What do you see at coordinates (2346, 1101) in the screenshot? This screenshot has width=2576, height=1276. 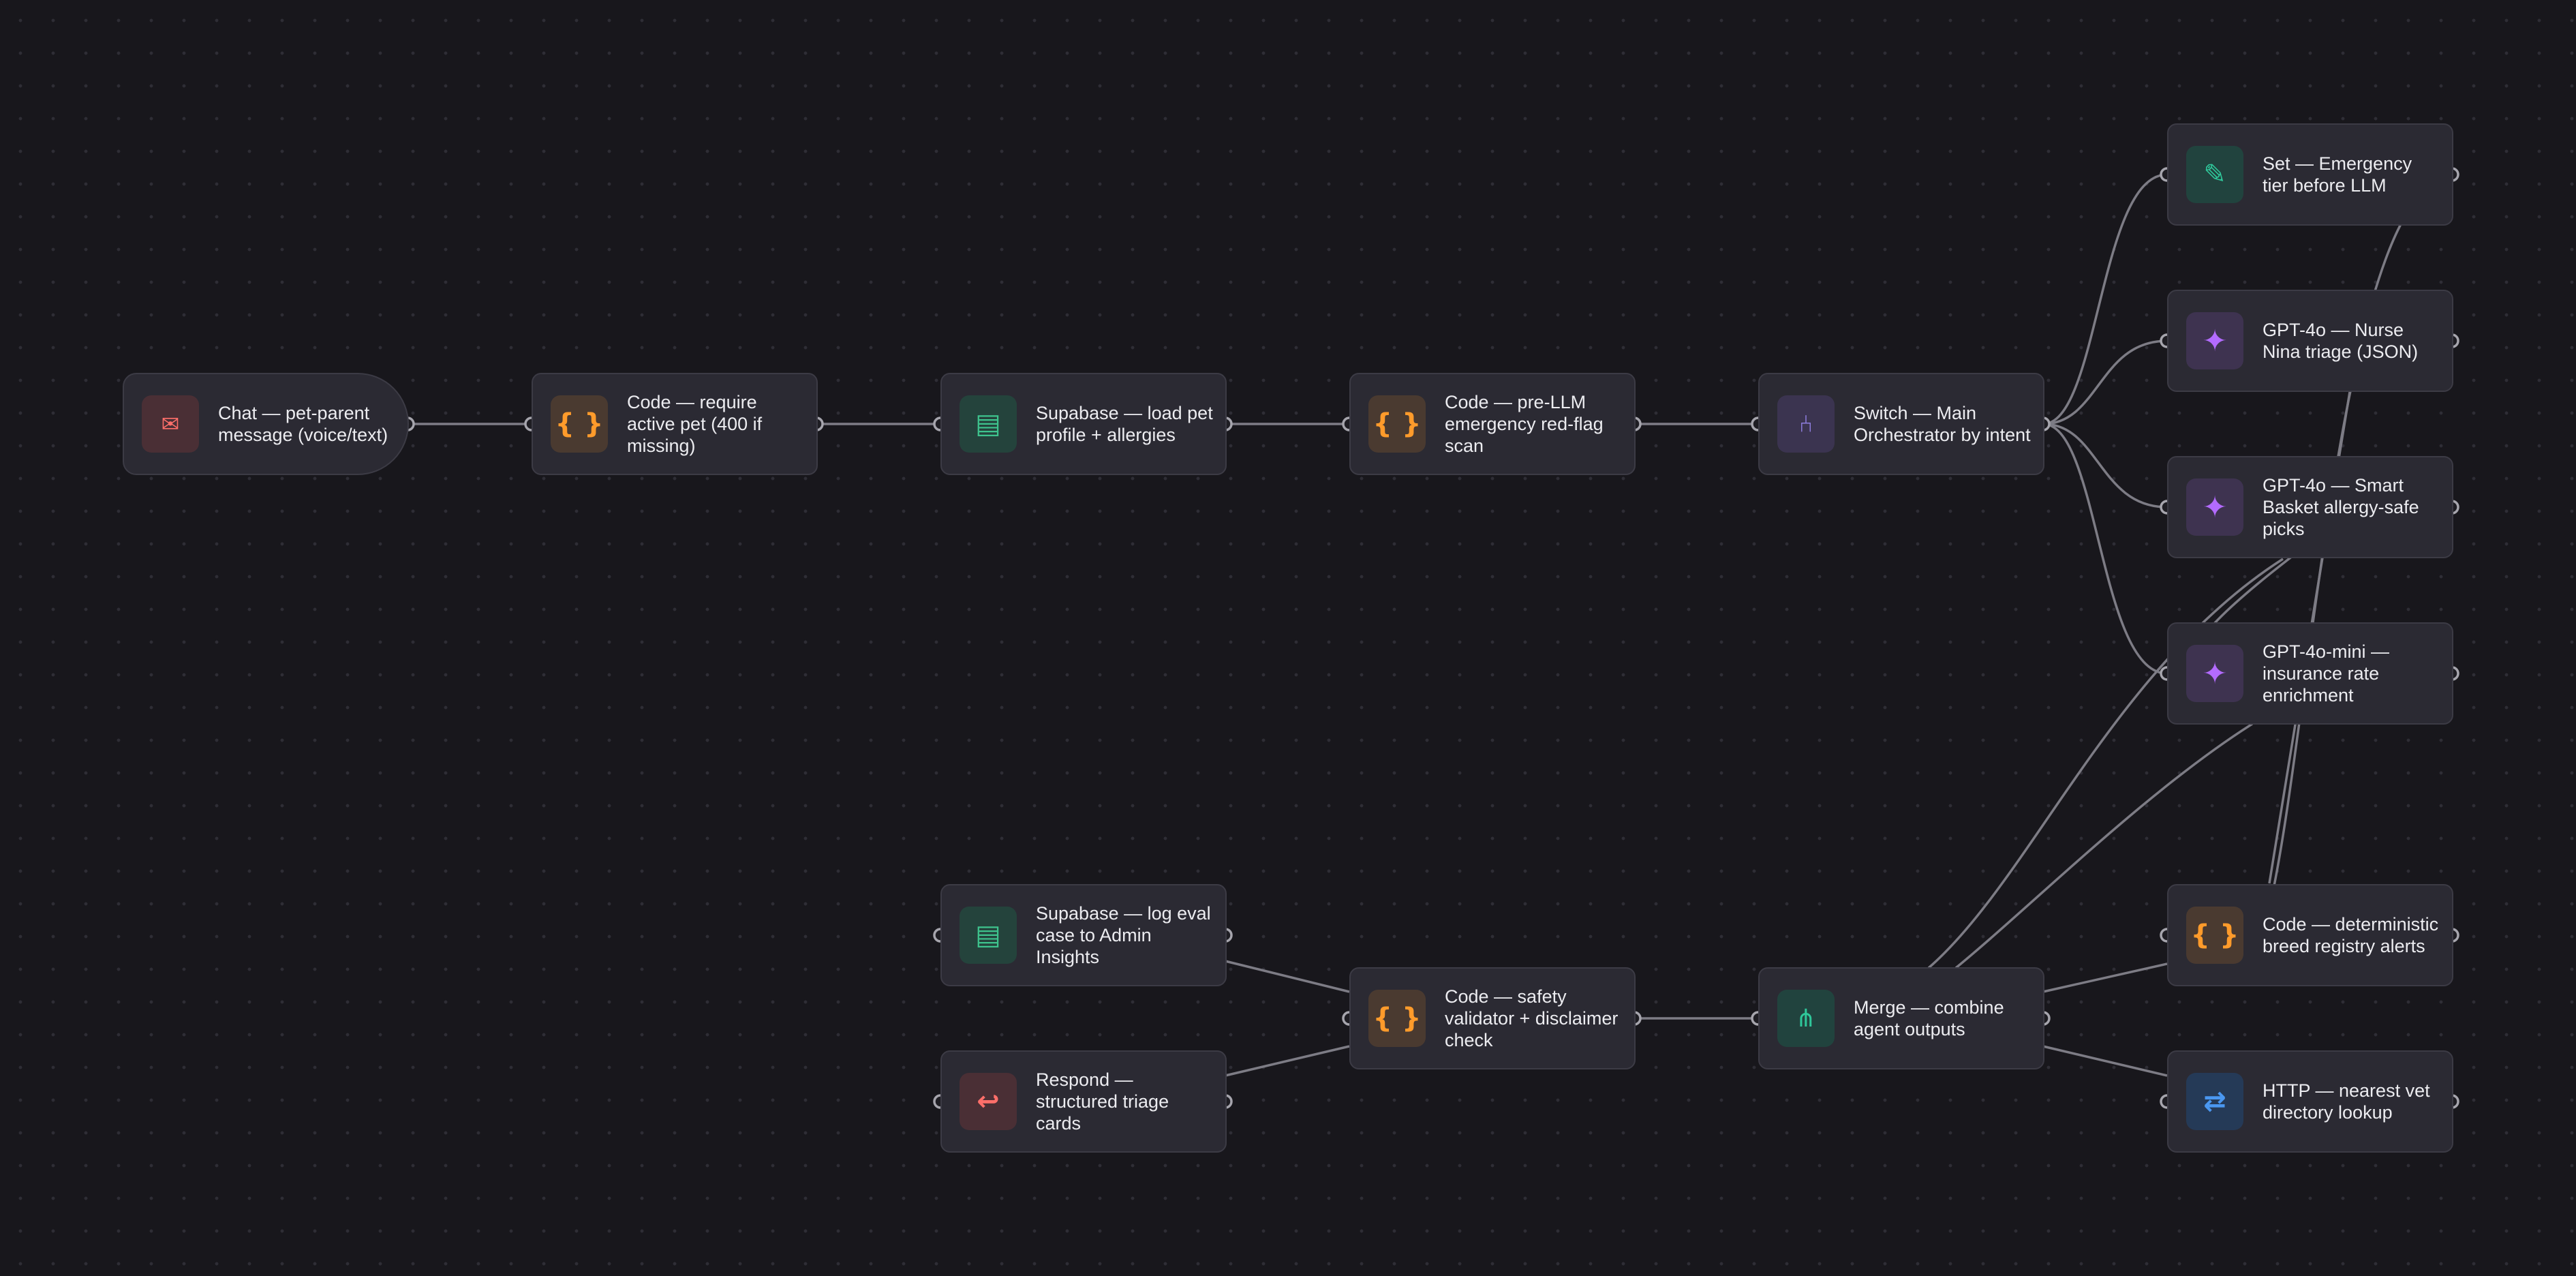 I see `node-label: HTTP — nearest vet directory lookup` at bounding box center [2346, 1101].